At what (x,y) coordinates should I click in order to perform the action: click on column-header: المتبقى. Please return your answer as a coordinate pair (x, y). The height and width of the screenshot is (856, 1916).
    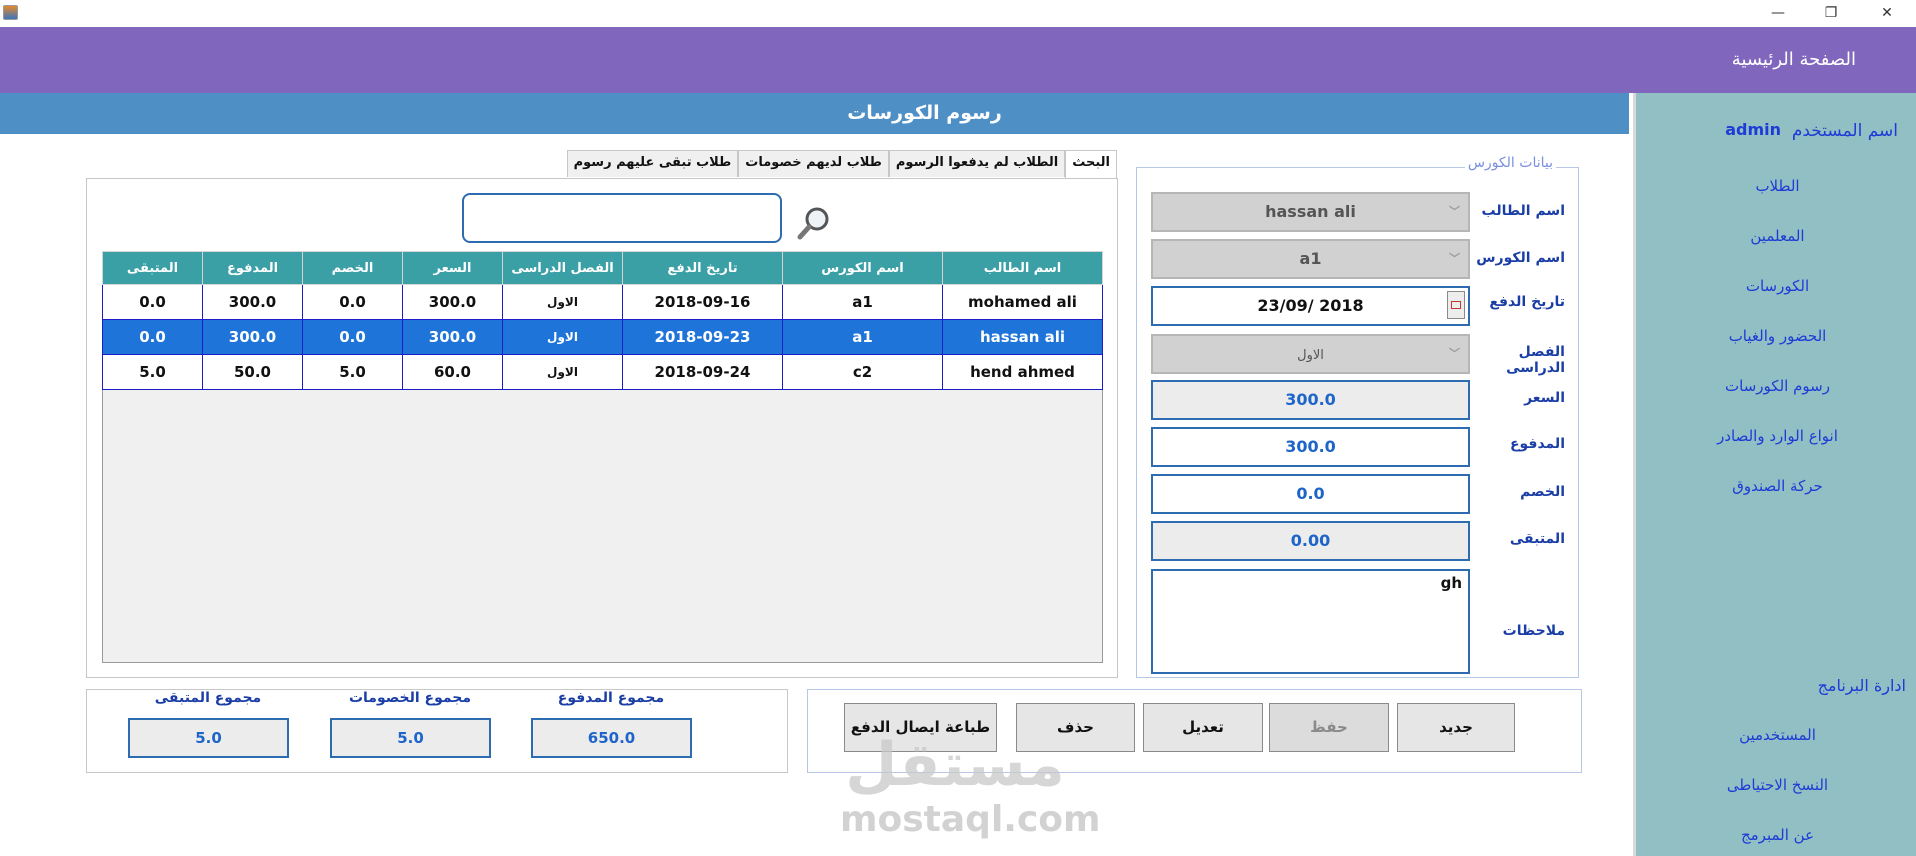
    Looking at the image, I should click on (152, 268).